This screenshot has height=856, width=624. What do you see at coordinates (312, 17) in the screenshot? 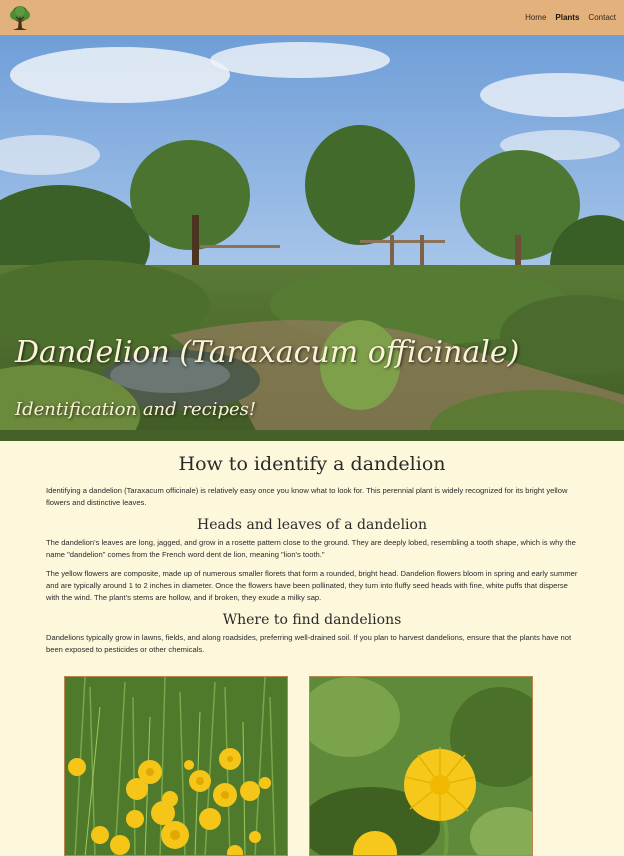
I see `navbar: Home Plants Contact` at bounding box center [312, 17].